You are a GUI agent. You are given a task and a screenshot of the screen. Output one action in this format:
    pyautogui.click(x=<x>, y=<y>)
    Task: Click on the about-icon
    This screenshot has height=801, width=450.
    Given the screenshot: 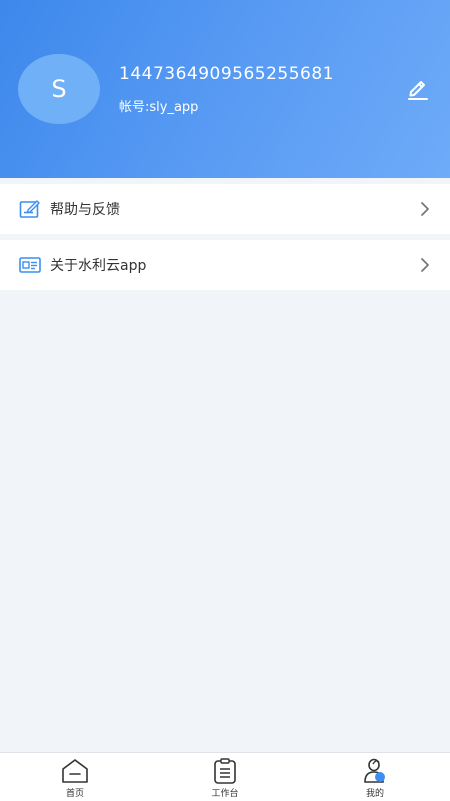 What is the action you would take?
    pyautogui.click(x=30, y=265)
    